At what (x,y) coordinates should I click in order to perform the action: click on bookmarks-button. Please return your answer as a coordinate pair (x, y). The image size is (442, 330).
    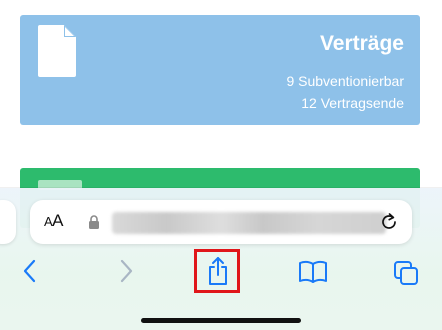
    Looking at the image, I should click on (313, 272).